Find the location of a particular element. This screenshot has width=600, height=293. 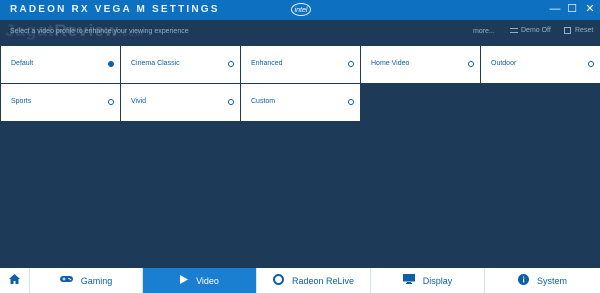

reset-button: Reset is located at coordinates (578, 30).